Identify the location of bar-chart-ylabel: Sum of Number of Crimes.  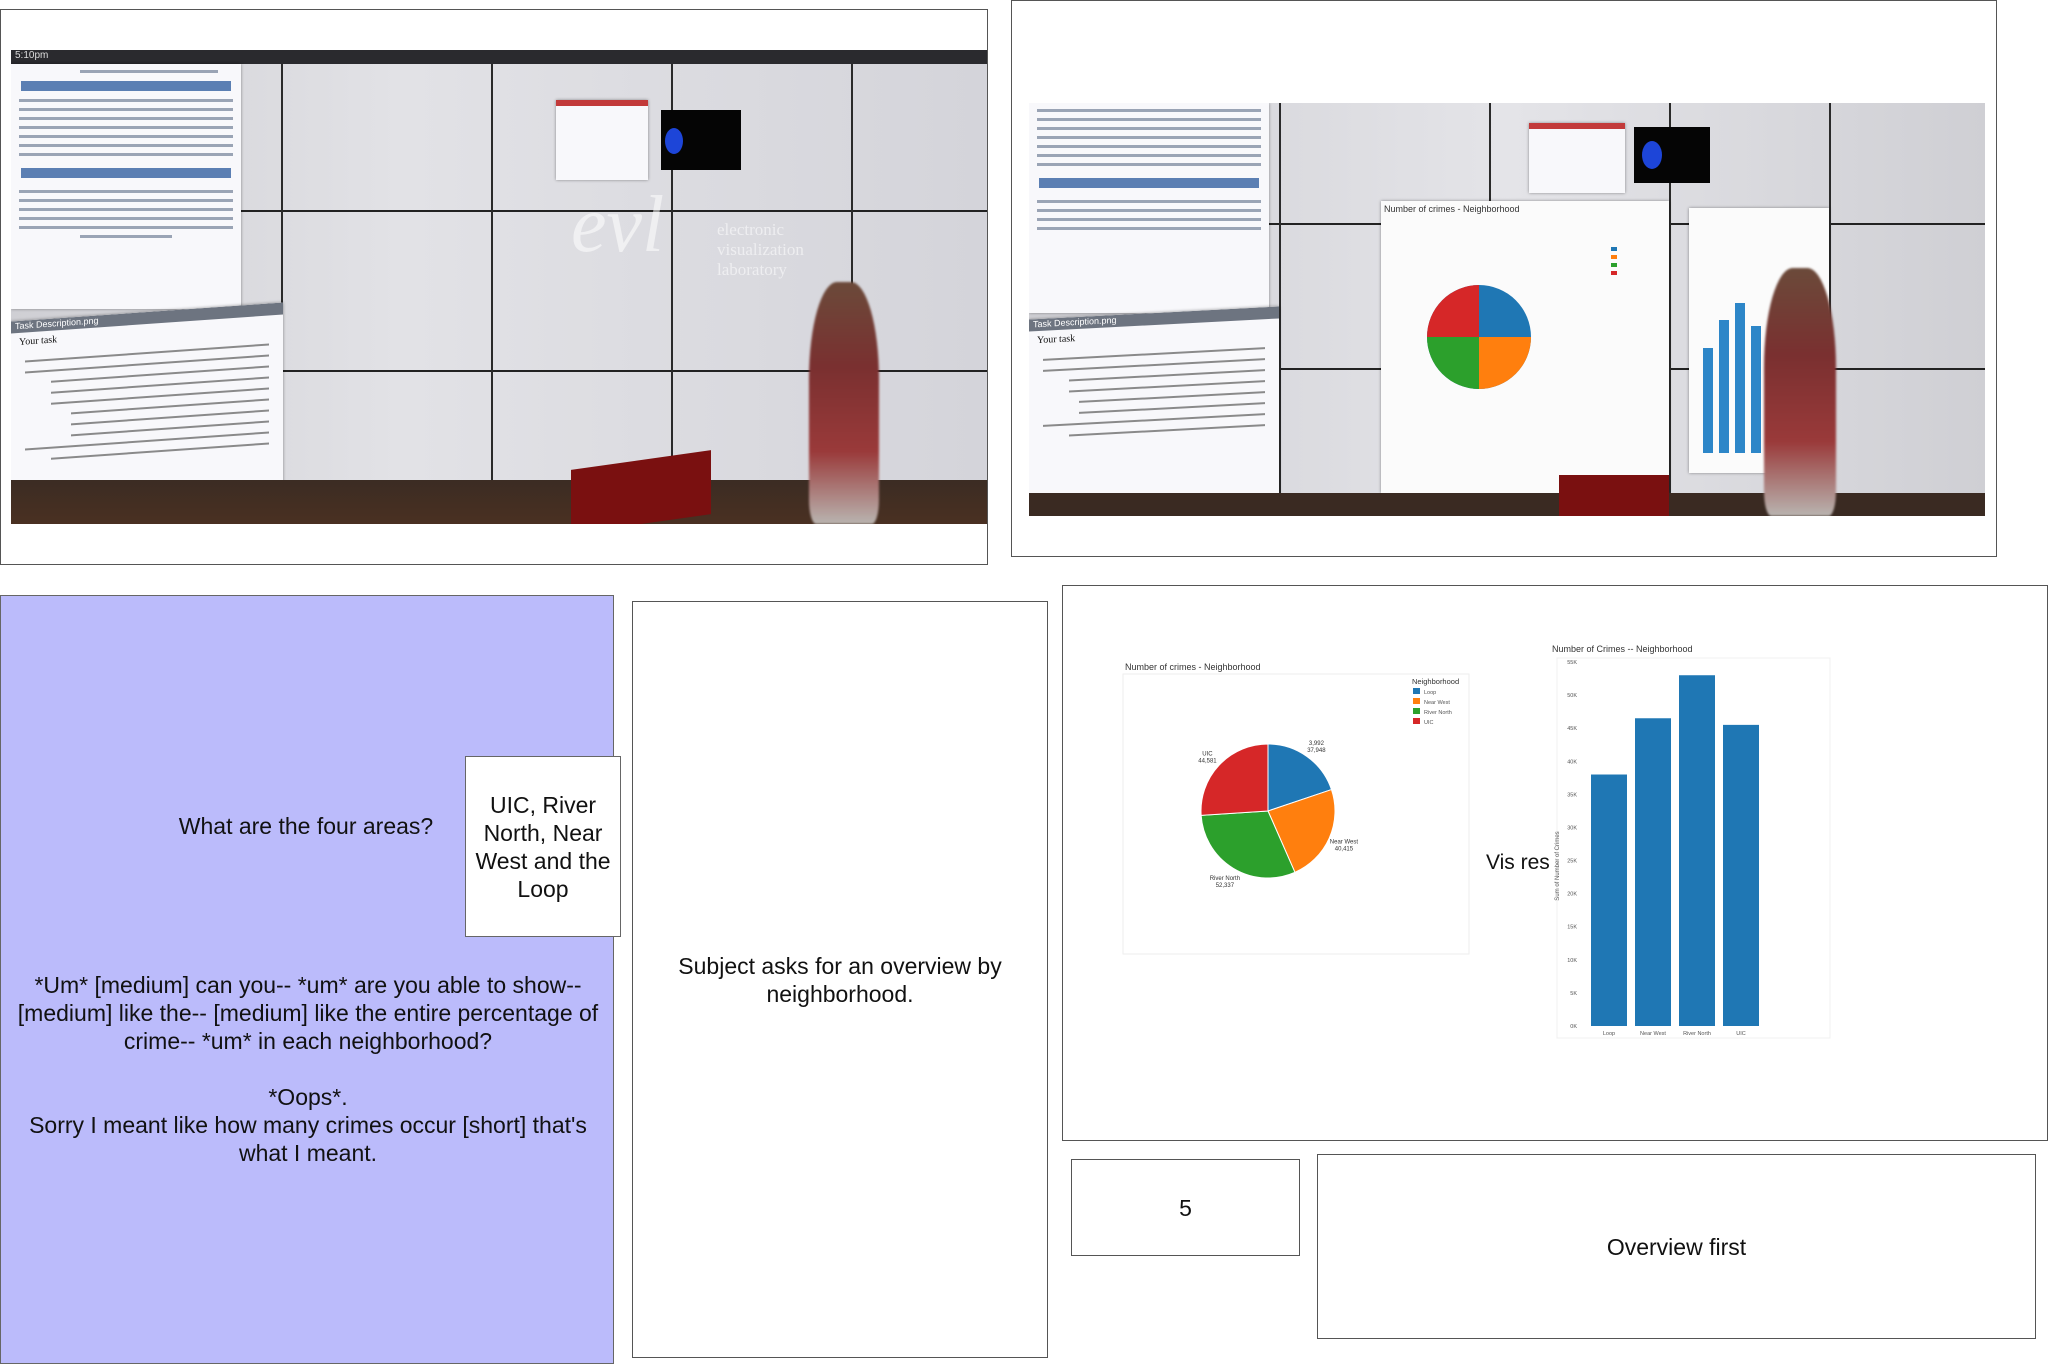
(1558, 865).